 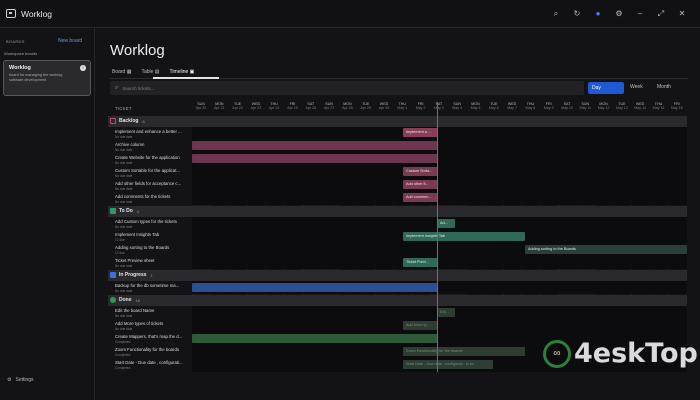 I want to click on date-column-header: MON Apr 21, so click(x=219, y=106).